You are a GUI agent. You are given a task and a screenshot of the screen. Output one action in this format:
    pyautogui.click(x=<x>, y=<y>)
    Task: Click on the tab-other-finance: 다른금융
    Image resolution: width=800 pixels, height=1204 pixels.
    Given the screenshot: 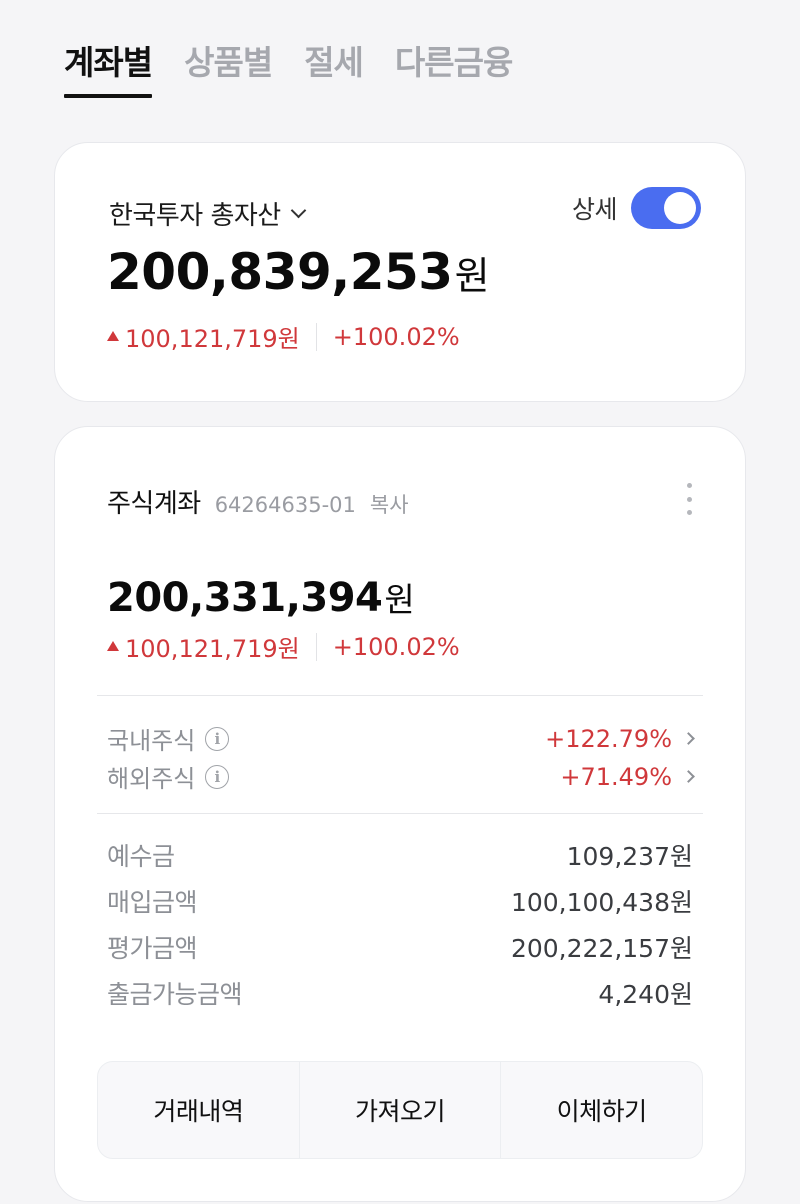 What is the action you would take?
    pyautogui.click(x=454, y=67)
    